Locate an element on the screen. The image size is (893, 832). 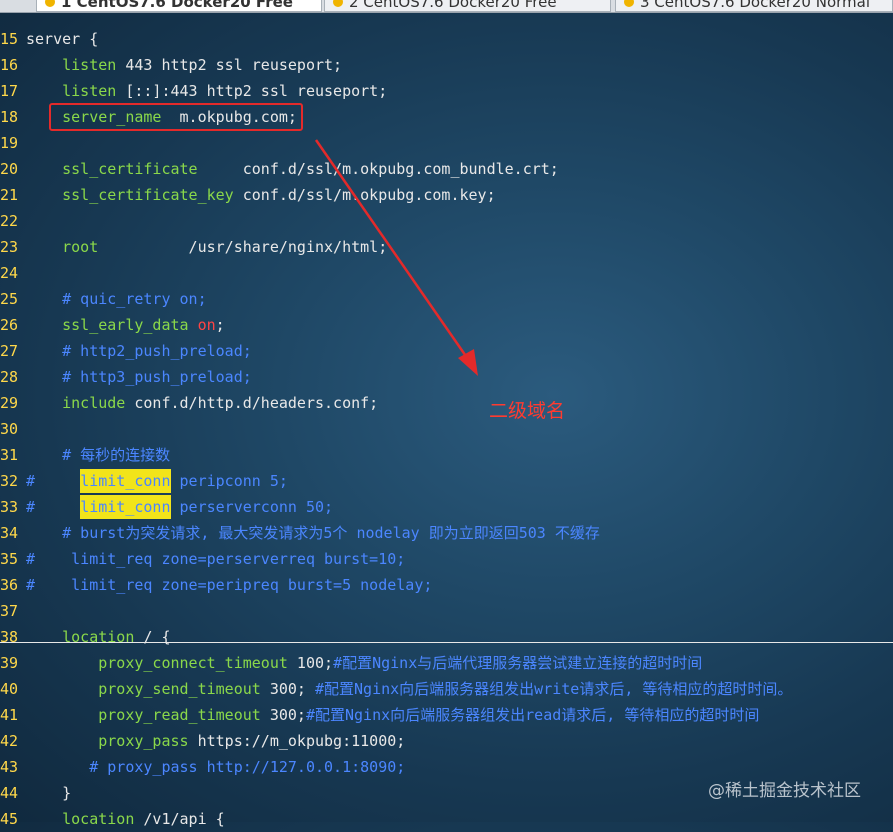
code-line: 30 is located at coordinates (9, 429).